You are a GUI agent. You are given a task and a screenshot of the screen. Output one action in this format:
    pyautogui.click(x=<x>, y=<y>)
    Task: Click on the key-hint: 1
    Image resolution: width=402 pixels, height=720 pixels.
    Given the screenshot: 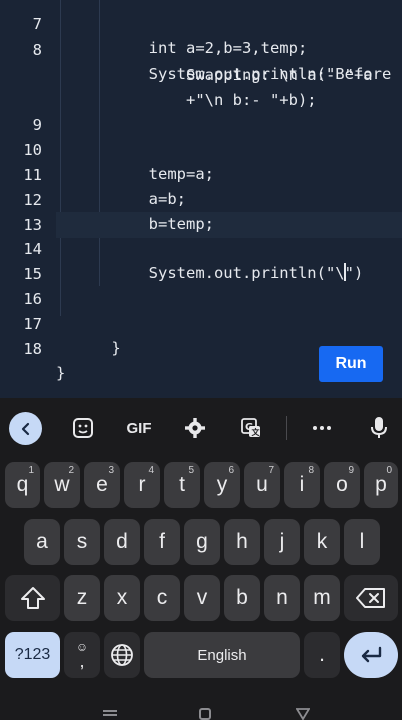 What is the action you would take?
    pyautogui.click(x=31, y=470)
    